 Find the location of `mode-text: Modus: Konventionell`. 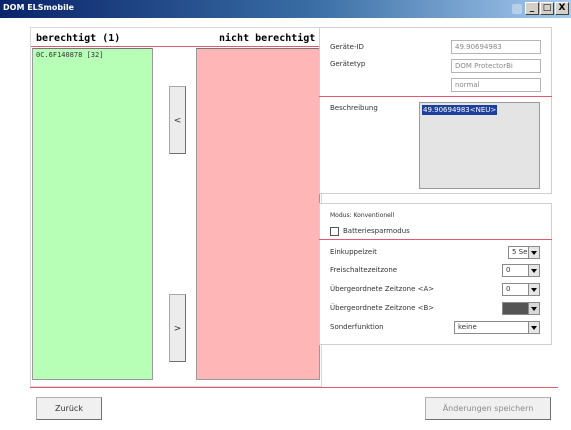

mode-text: Modus: Konventionell is located at coordinates (362, 215).